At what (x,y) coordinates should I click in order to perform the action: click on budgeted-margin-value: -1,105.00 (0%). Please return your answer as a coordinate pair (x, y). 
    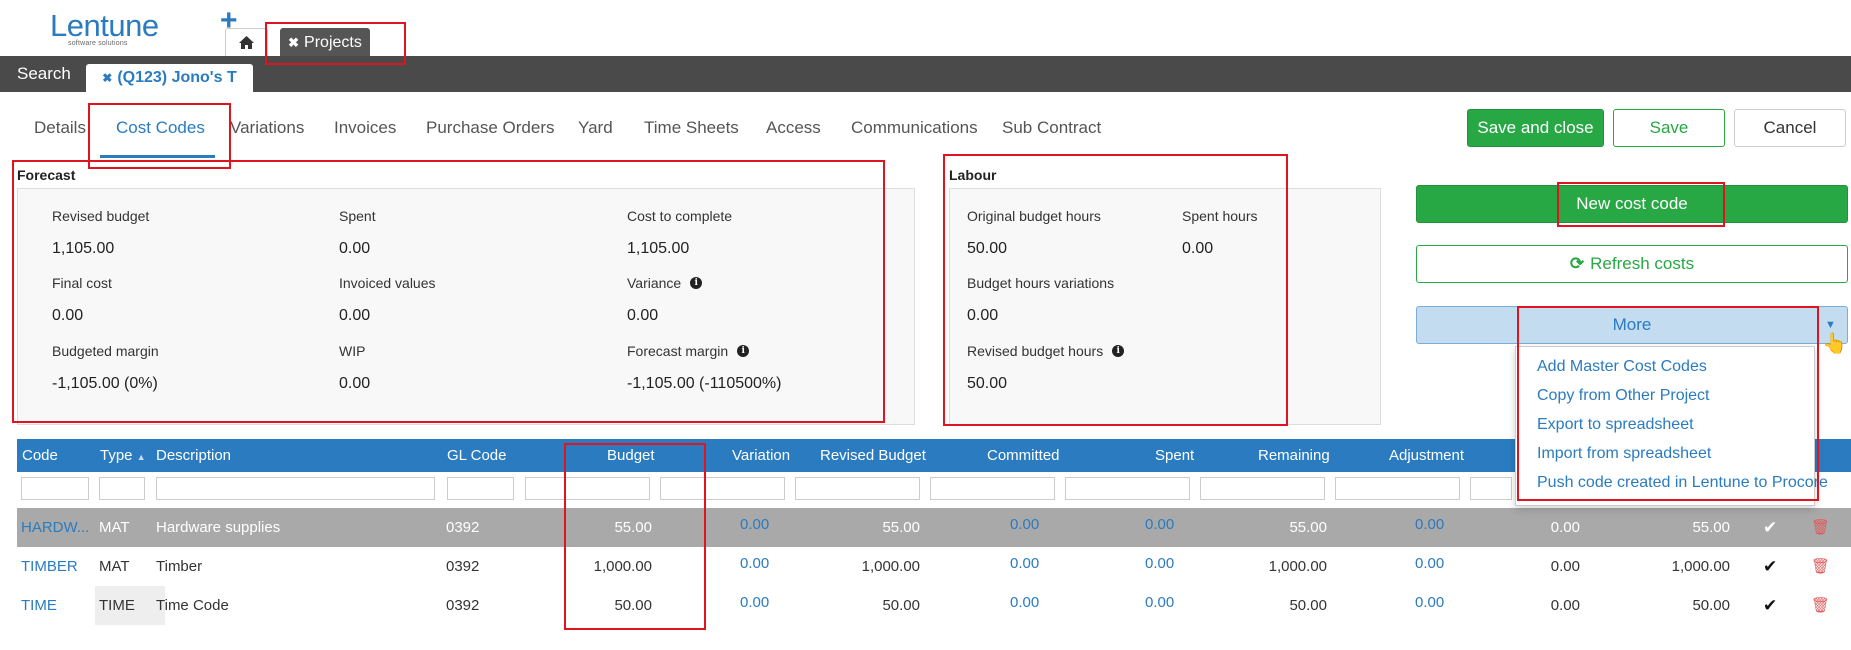
    Looking at the image, I should click on (105, 383).